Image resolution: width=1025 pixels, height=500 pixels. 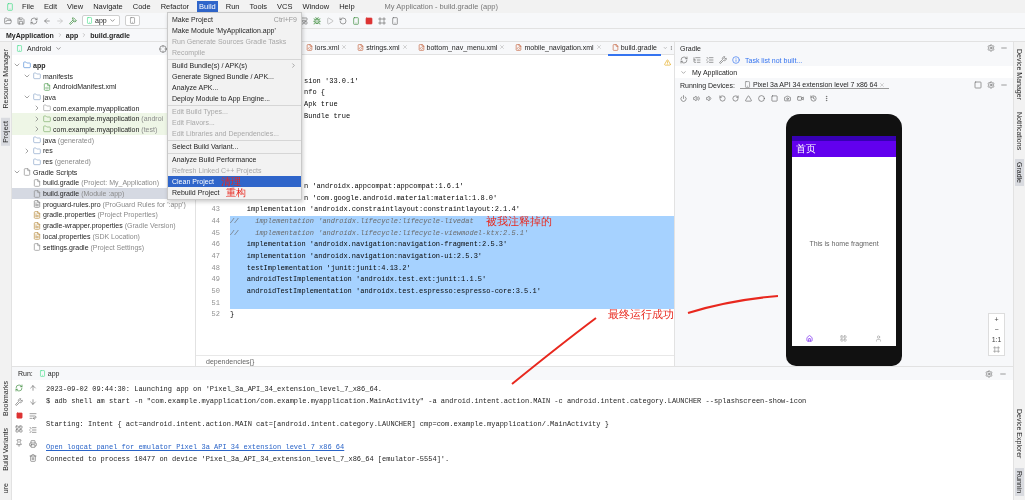 I want to click on print-icon, so click(x=33, y=444).